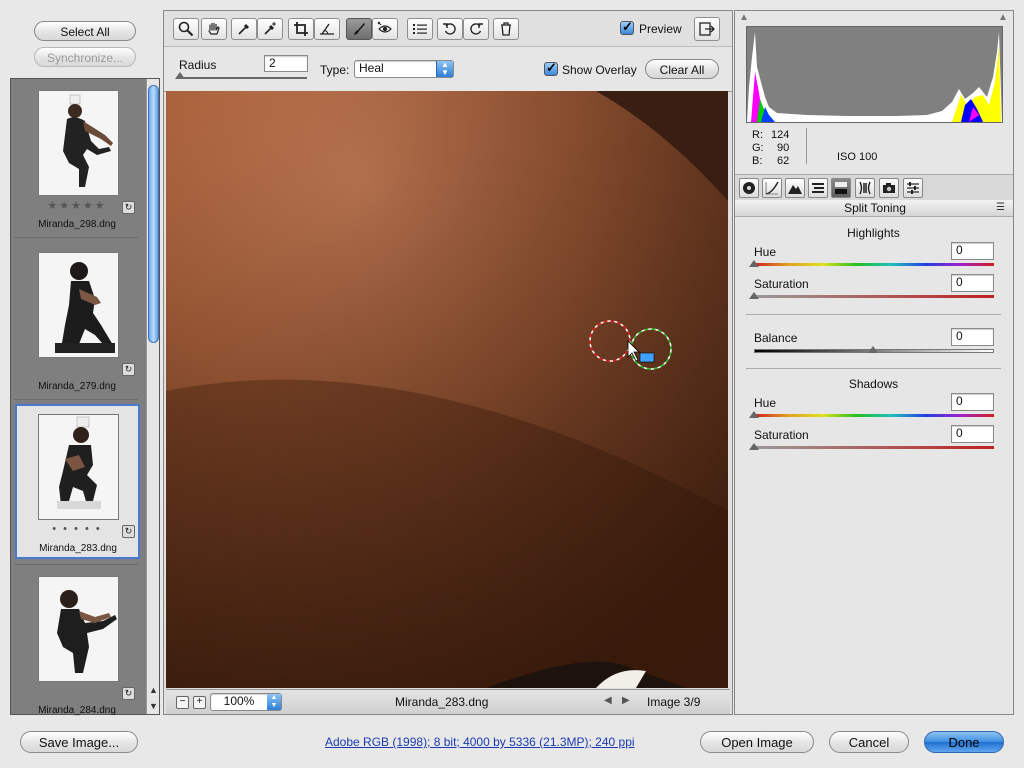 This screenshot has height=768, width=1024. What do you see at coordinates (214, 29) in the screenshot?
I see `hand-tool-button` at bounding box center [214, 29].